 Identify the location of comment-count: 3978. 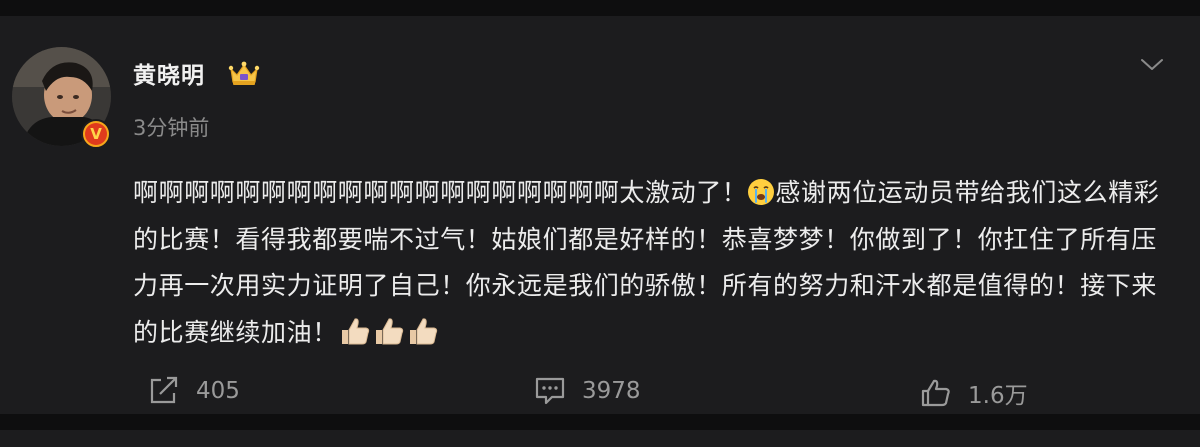
(611, 391).